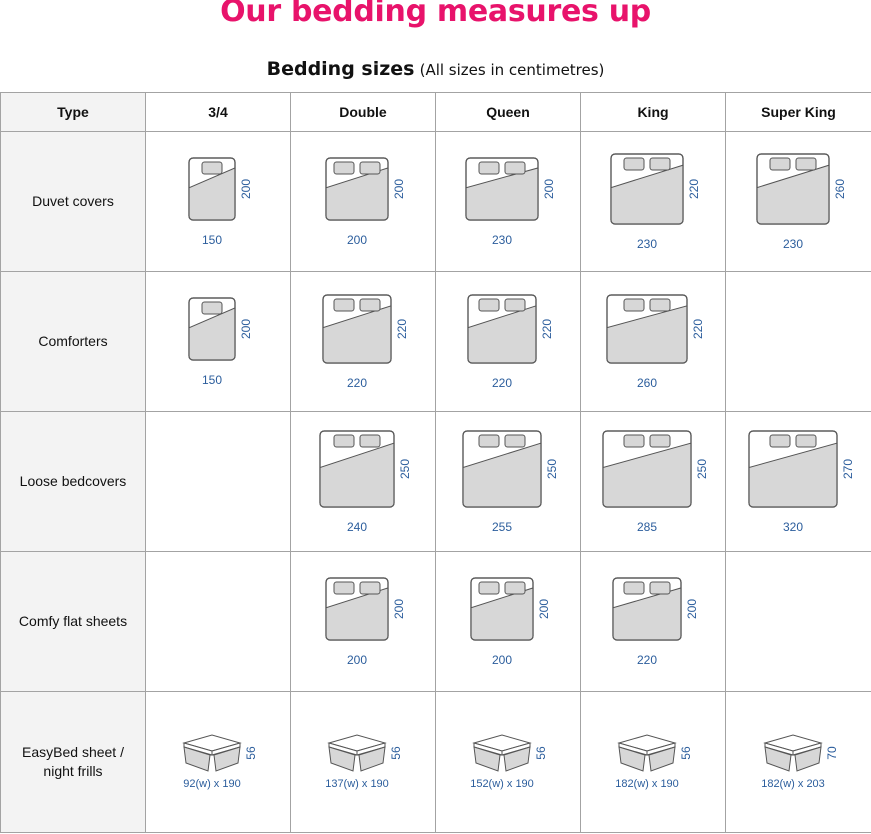 The height and width of the screenshot is (834, 871). I want to click on size-cell-super-king: 270 320, so click(798, 481).